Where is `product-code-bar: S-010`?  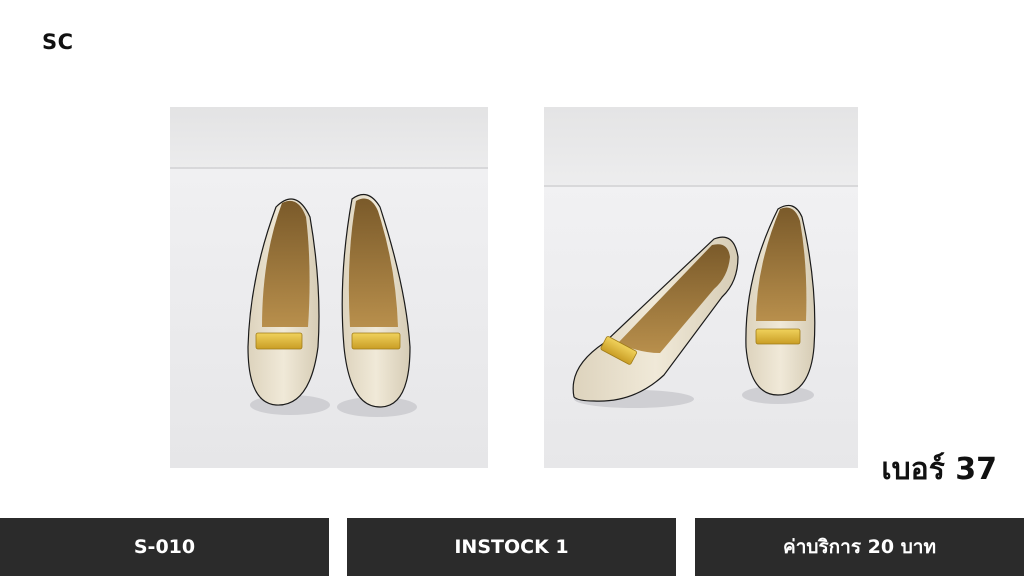 product-code-bar: S-010 is located at coordinates (164, 547).